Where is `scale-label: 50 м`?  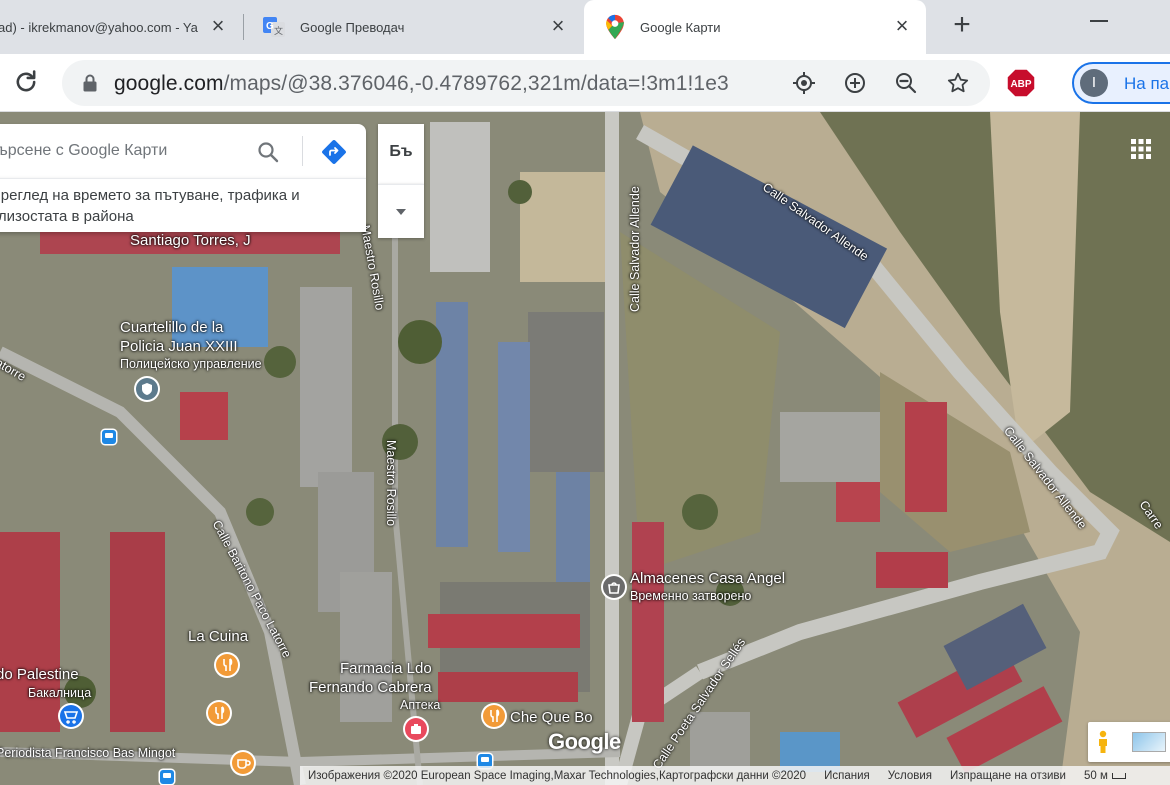
scale-label: 50 м is located at coordinates (1096, 776).